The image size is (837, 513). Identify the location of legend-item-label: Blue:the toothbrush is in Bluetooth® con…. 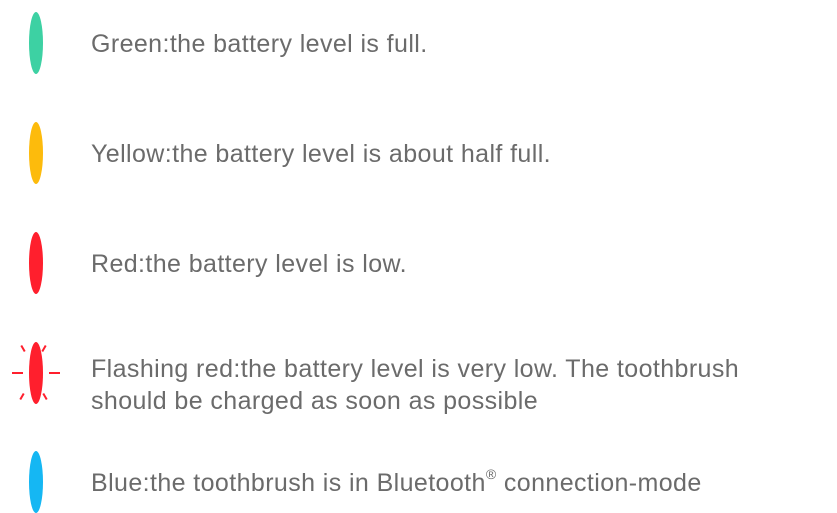
(396, 483).